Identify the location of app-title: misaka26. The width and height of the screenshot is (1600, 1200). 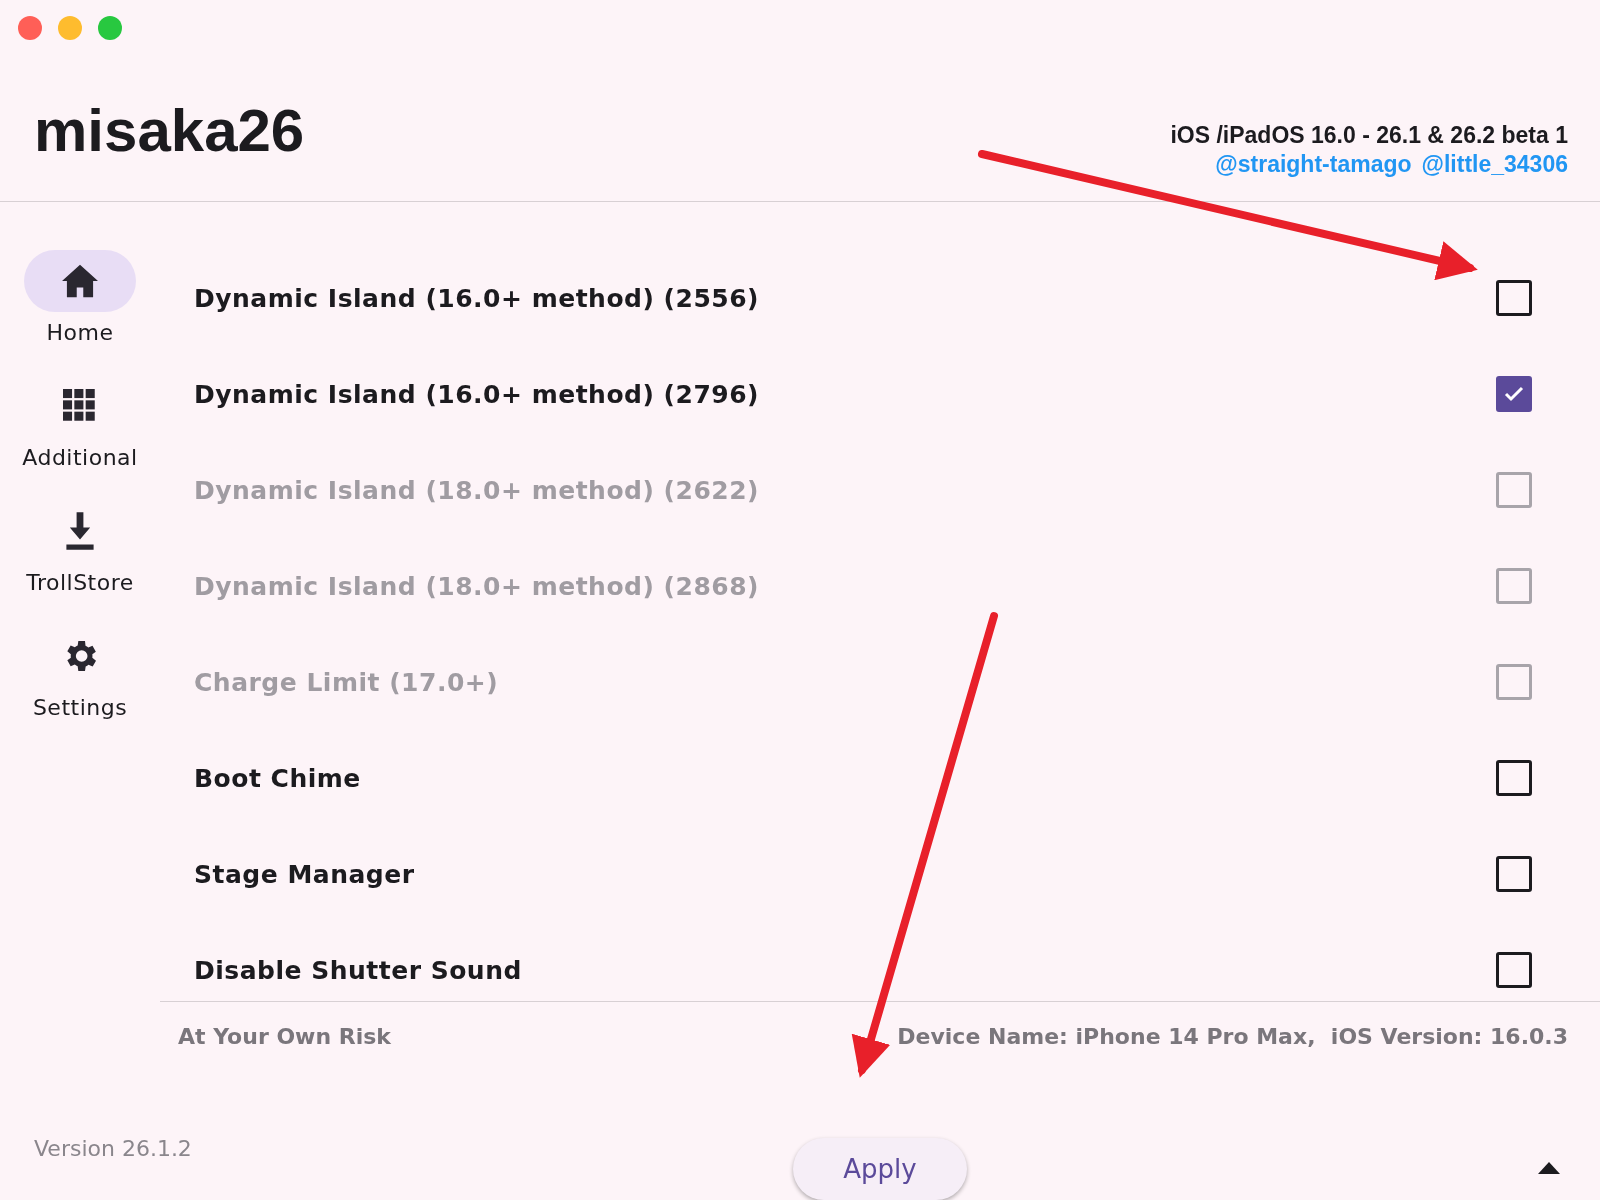
(169, 130).